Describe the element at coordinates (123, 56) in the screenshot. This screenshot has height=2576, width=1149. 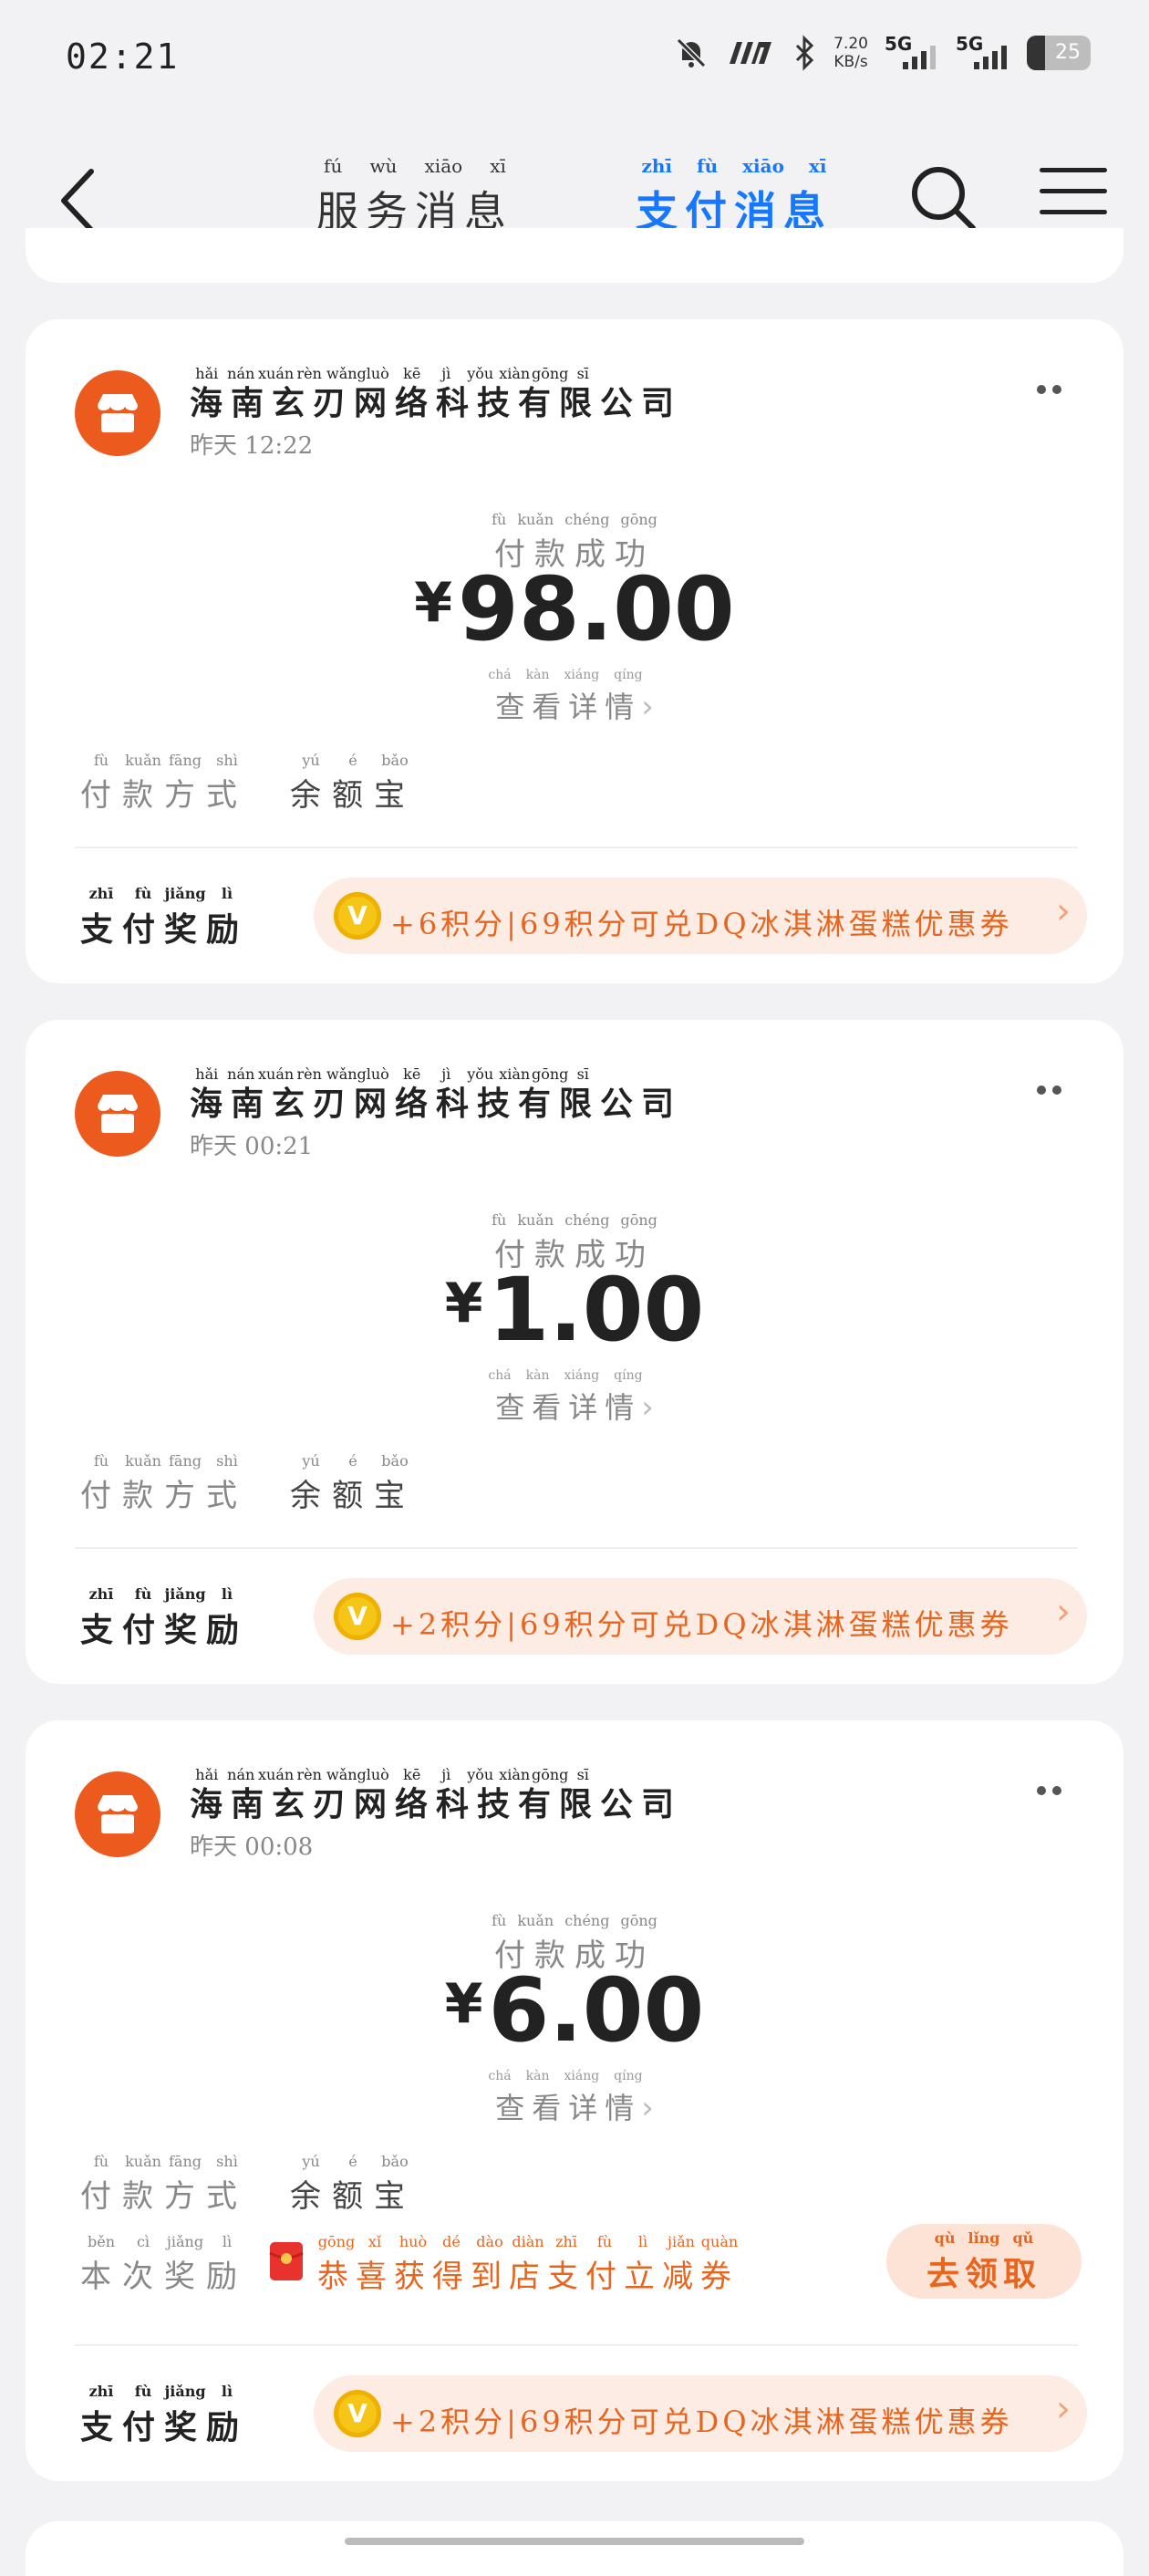
I see `clock: 02:21` at that location.